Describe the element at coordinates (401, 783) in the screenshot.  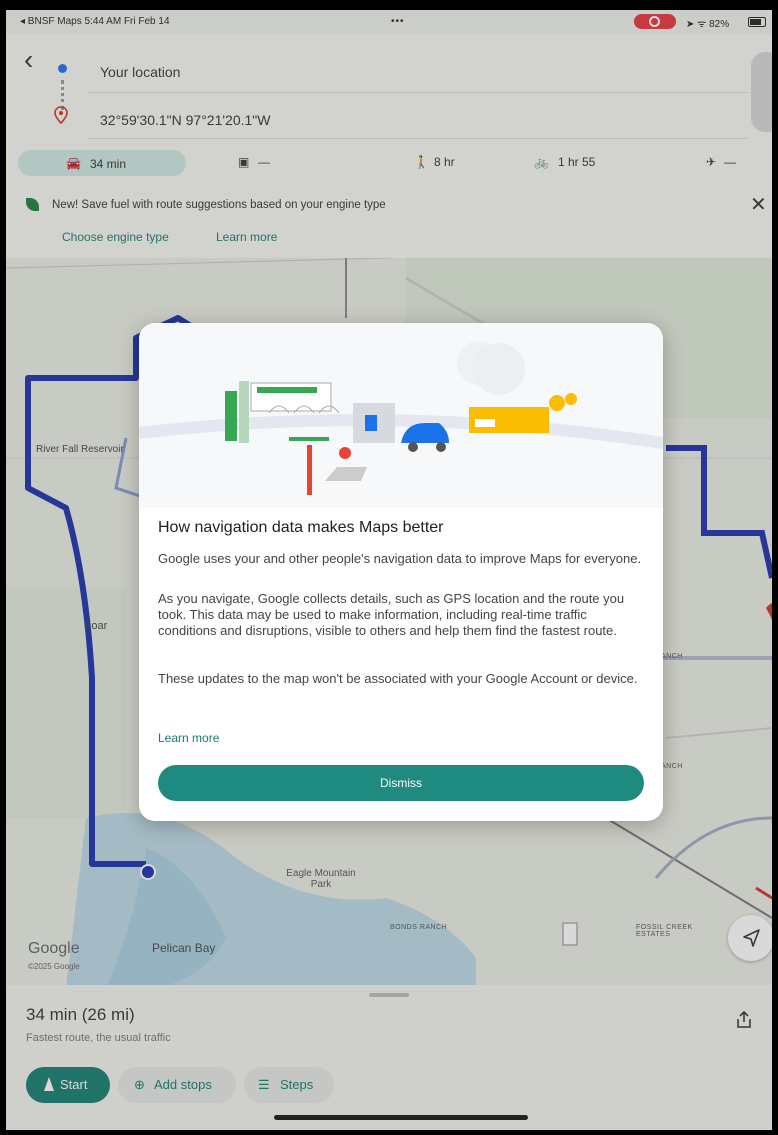
I see `dismiss-button: Dismiss` at that location.